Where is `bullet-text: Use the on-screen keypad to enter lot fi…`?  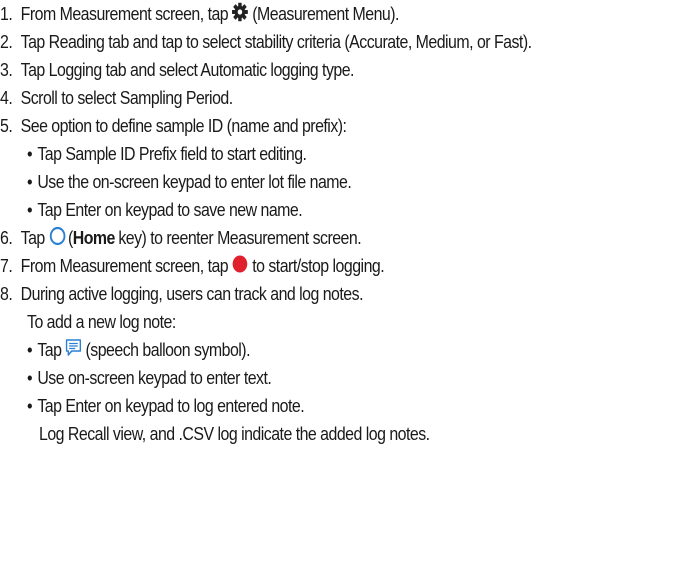 bullet-text: Use the on-screen keypad to enter lot fi… is located at coordinates (194, 181).